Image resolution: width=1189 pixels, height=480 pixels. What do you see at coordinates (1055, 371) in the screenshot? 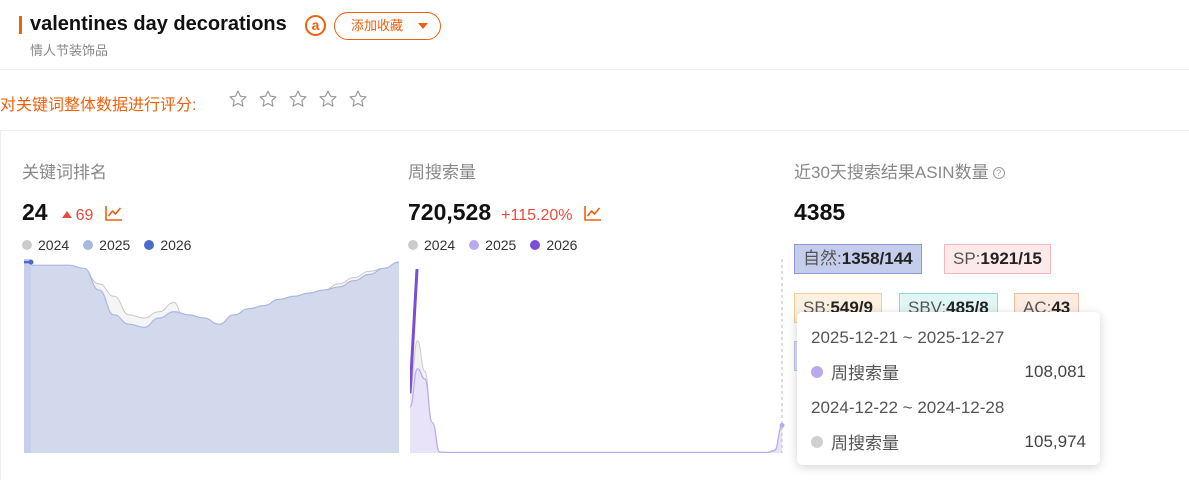
I see `tooltip-value: 108,081` at bounding box center [1055, 371].